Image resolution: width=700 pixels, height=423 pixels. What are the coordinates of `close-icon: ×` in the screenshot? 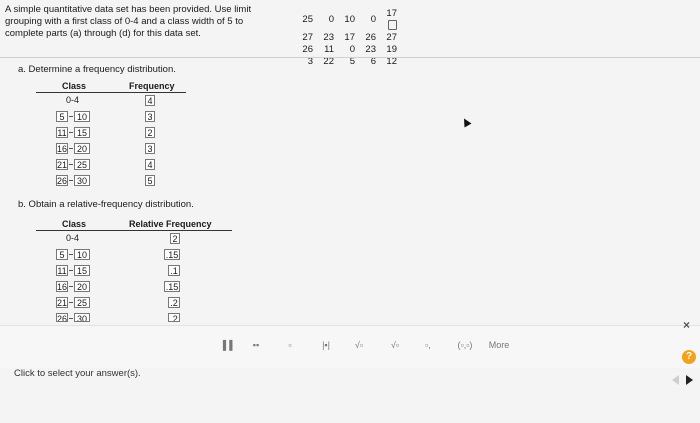 It's located at (686, 325).